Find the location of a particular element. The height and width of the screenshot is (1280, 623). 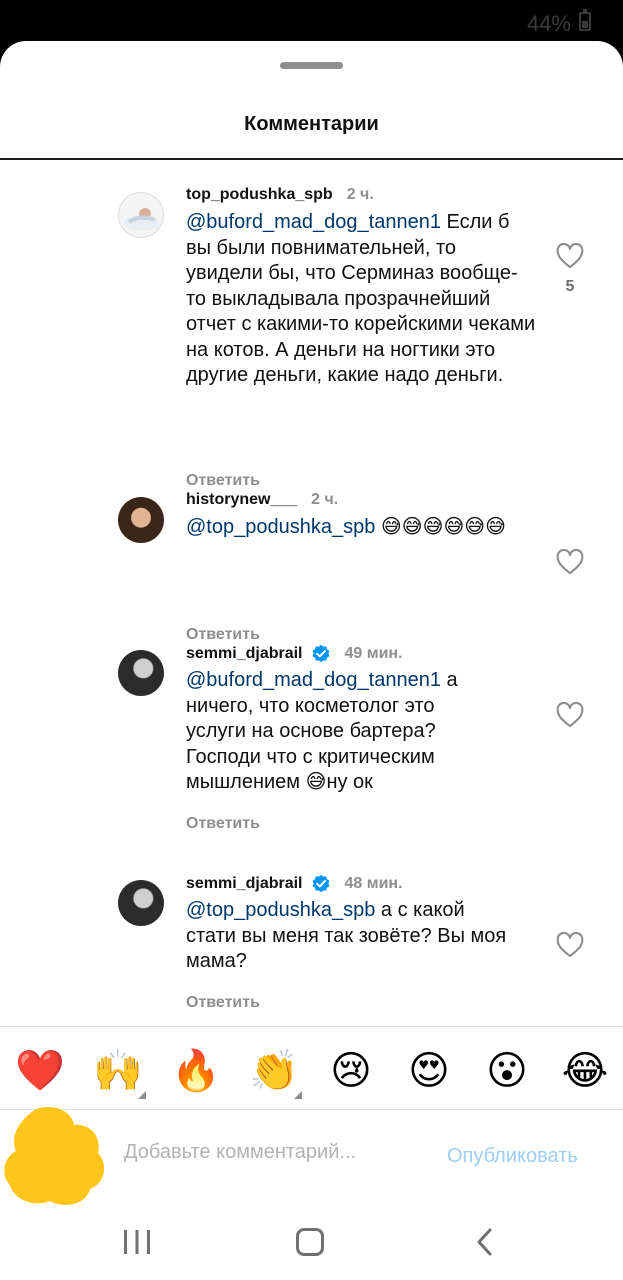

reaction-surprised-emoji: 😮 is located at coordinates (507, 1071).